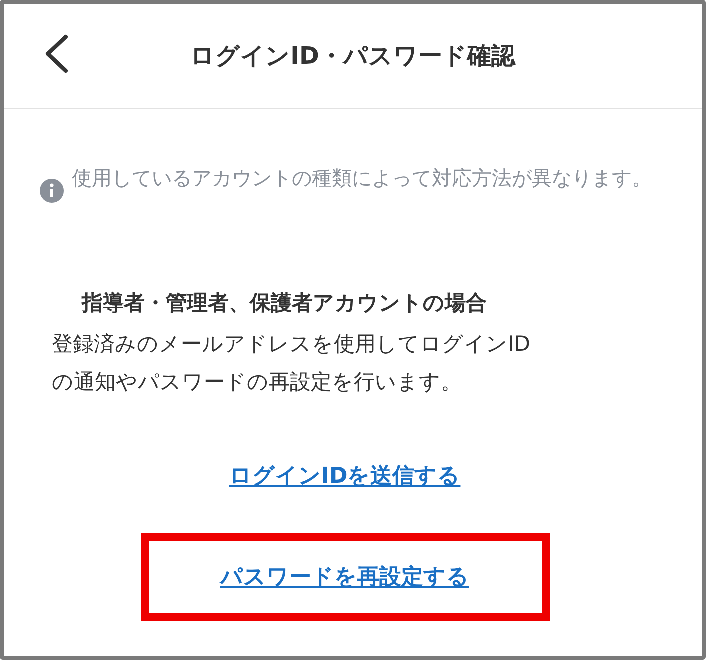  What do you see at coordinates (345, 476) in the screenshot?
I see `send-login-id-link: ログインIDを送信する` at bounding box center [345, 476].